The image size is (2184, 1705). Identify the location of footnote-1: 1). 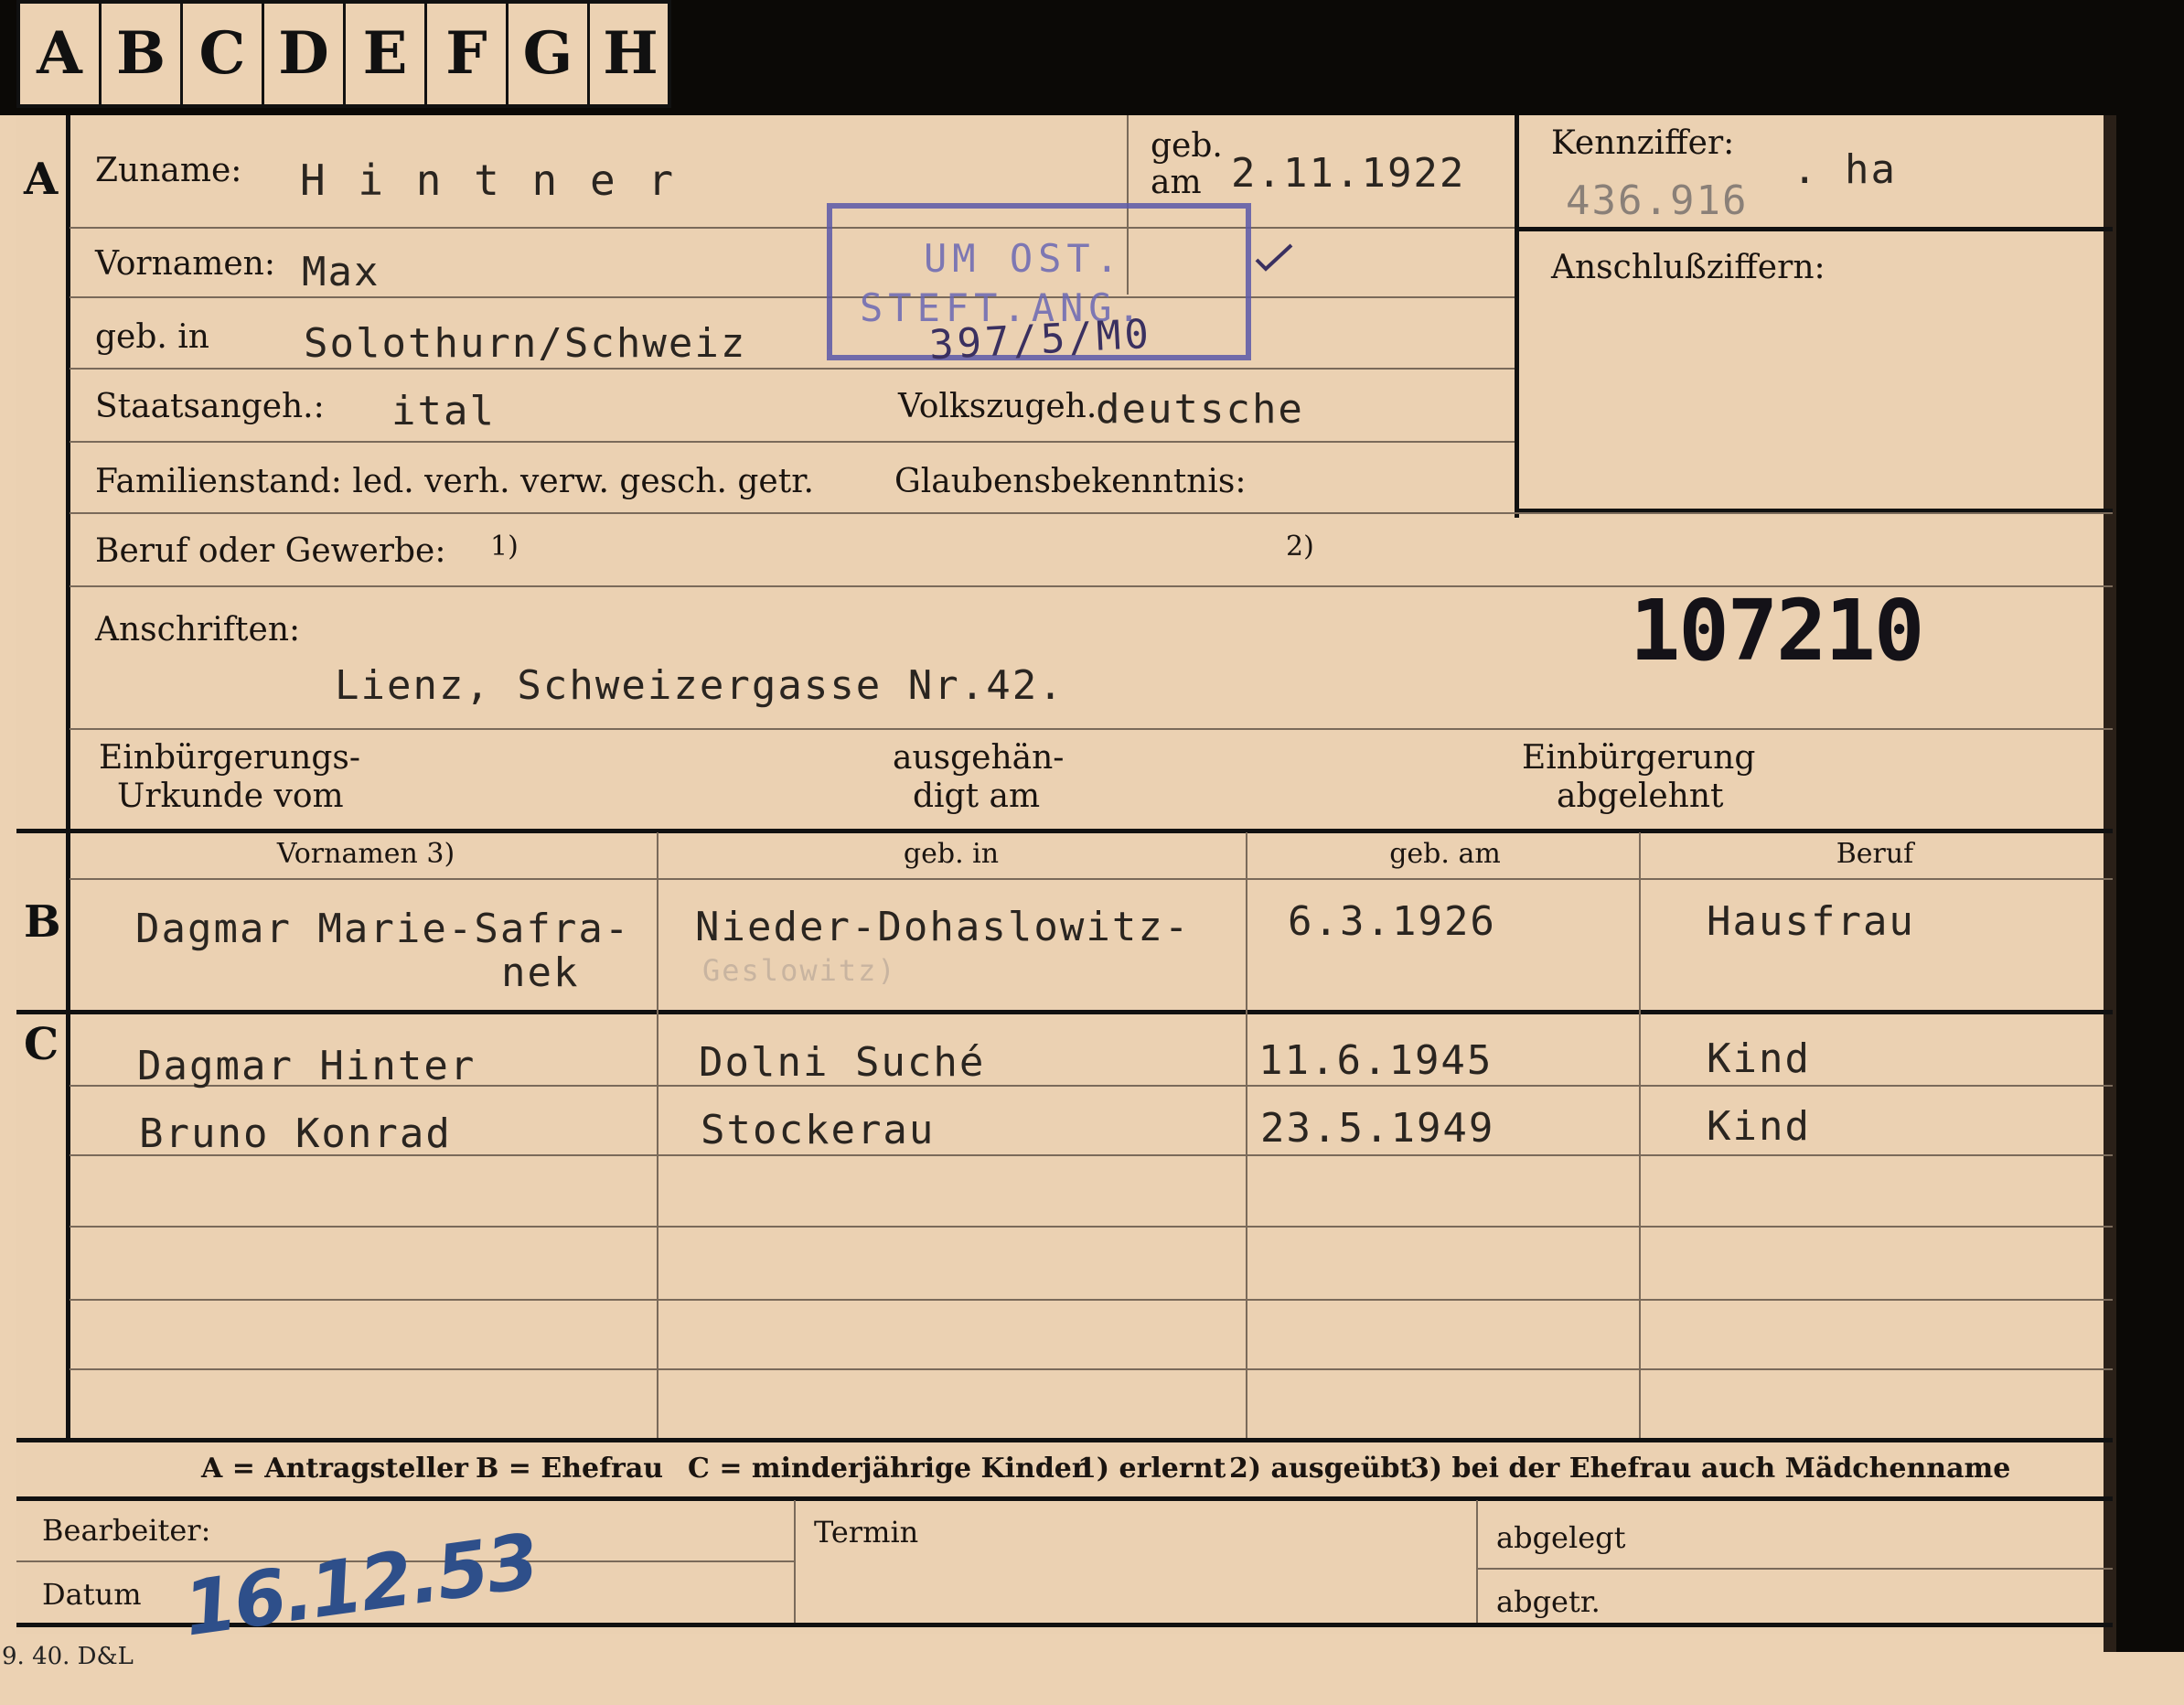
(504, 547).